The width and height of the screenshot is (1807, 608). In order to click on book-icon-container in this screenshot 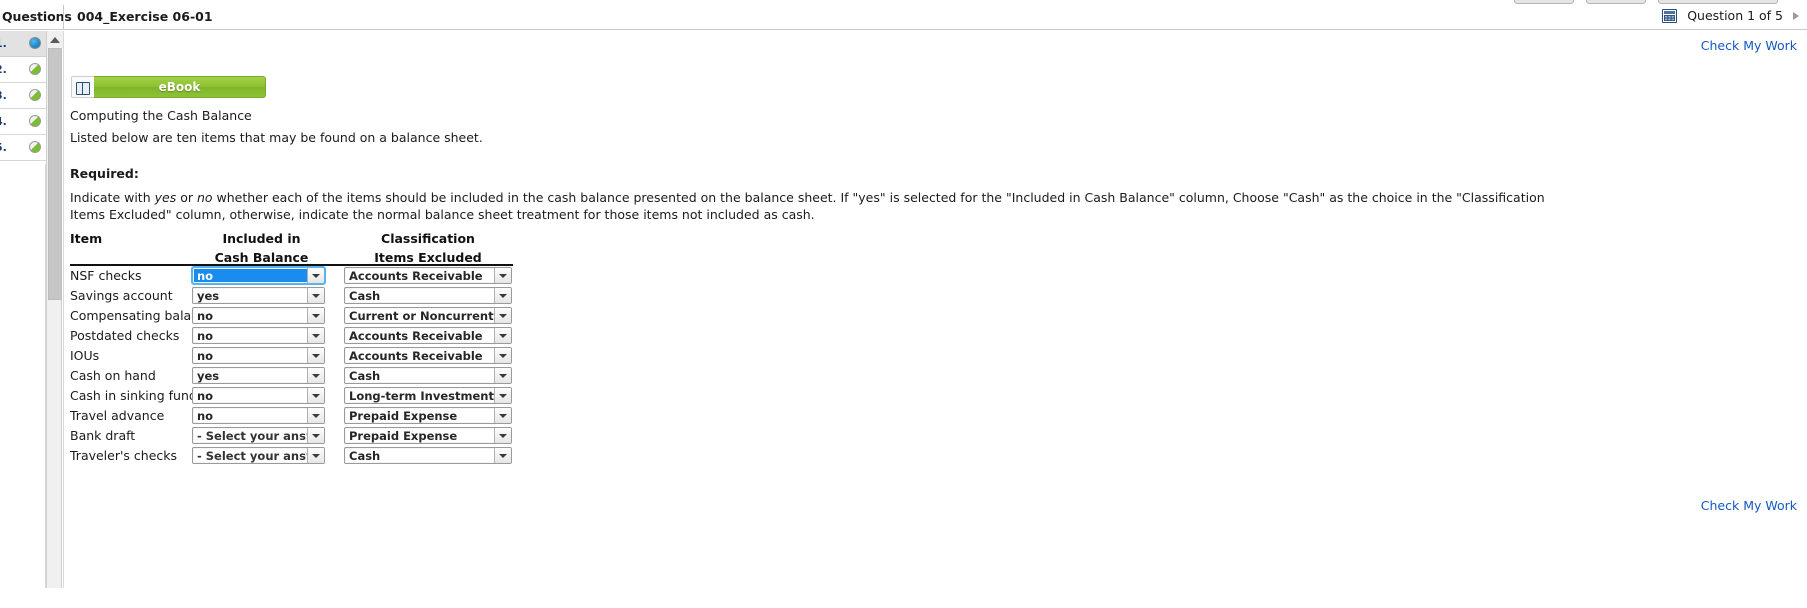, I will do `click(82, 87)`.